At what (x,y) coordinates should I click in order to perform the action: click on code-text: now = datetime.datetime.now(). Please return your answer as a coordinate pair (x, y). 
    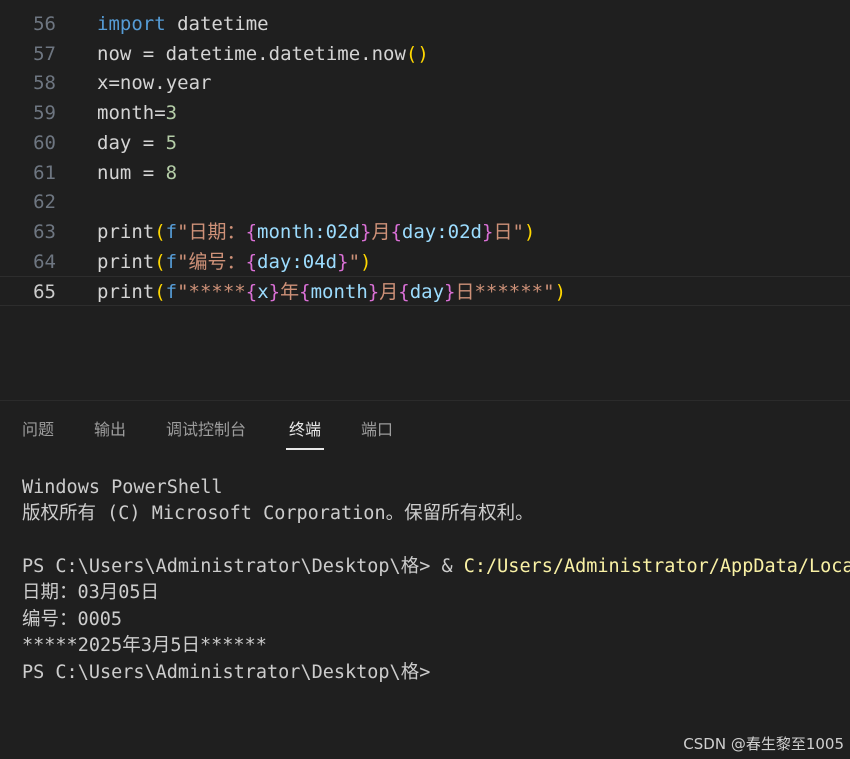
    Looking at the image, I should click on (263, 53).